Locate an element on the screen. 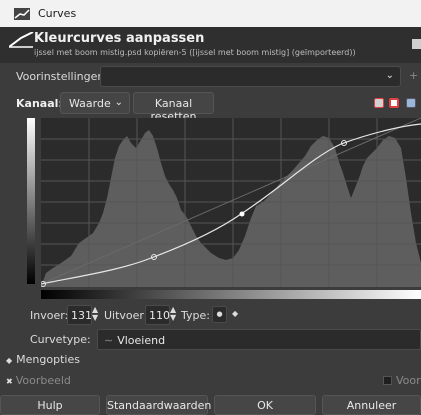  vertical-gradient-bar is located at coordinates (31, 201).